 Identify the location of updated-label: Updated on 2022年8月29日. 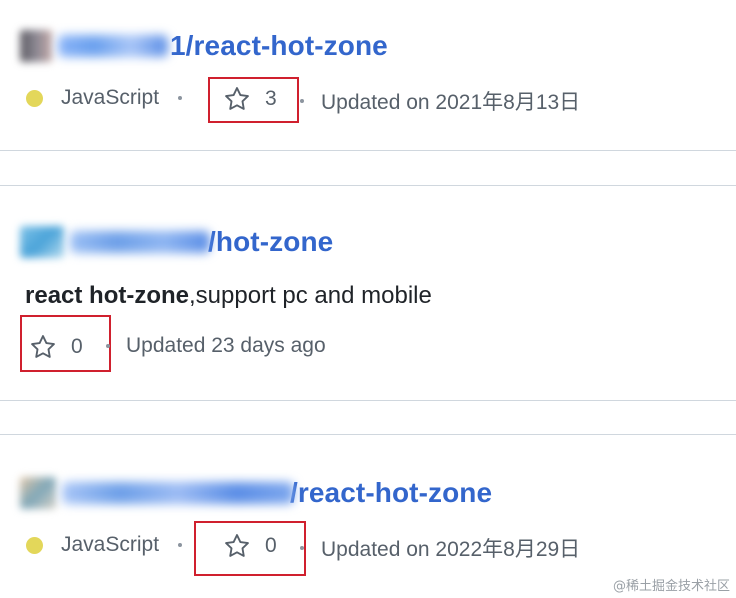
(451, 549).